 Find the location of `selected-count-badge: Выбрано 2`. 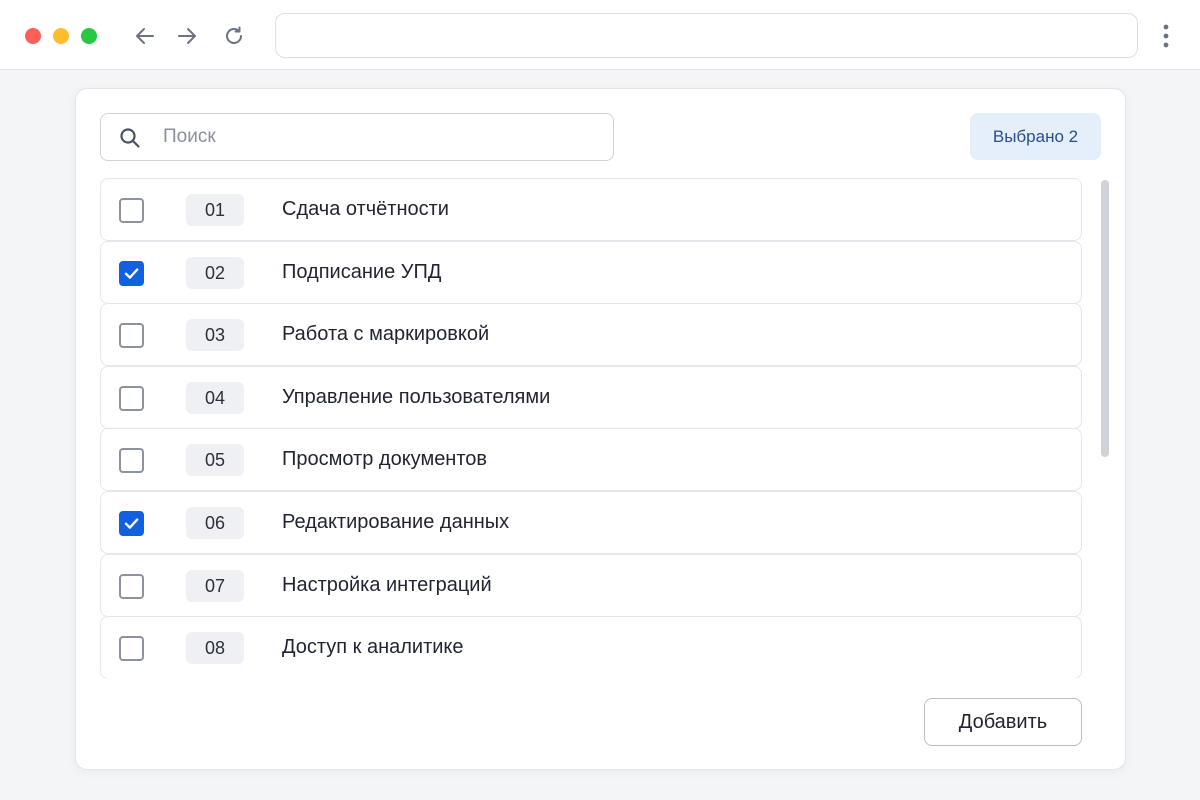

selected-count-badge: Выбрано 2 is located at coordinates (1035, 136).